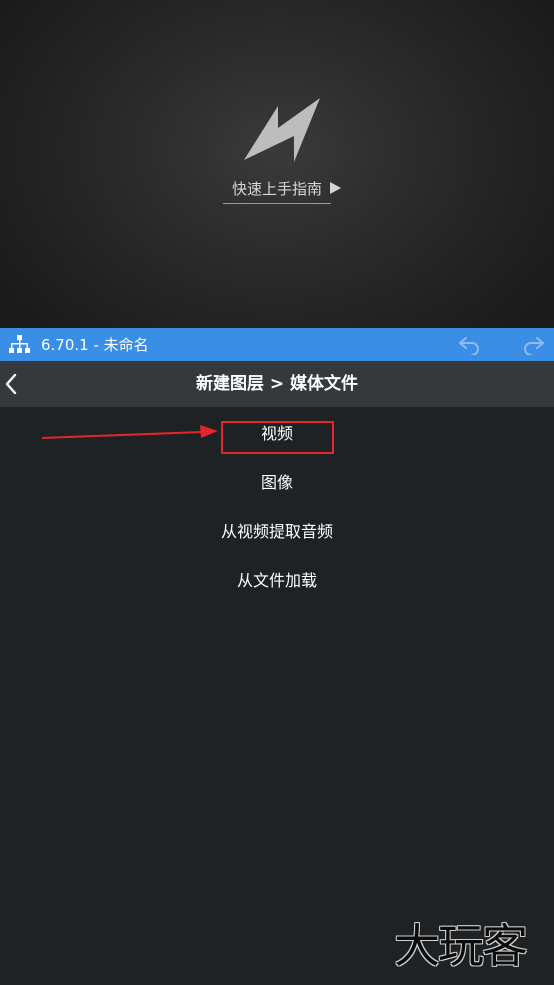 This screenshot has height=985, width=554. I want to click on quick-start-guide-link: 快速上手指南, so click(277, 191).